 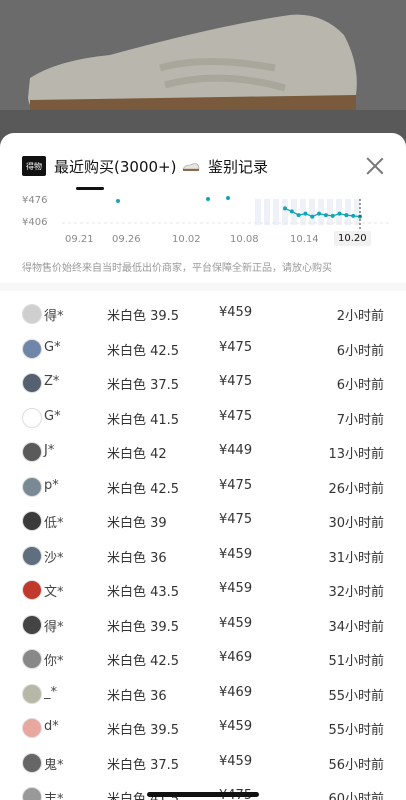 I want to click on table-row: Z* 米白色 37.5 ¥475 6小时前, so click(x=203, y=382).